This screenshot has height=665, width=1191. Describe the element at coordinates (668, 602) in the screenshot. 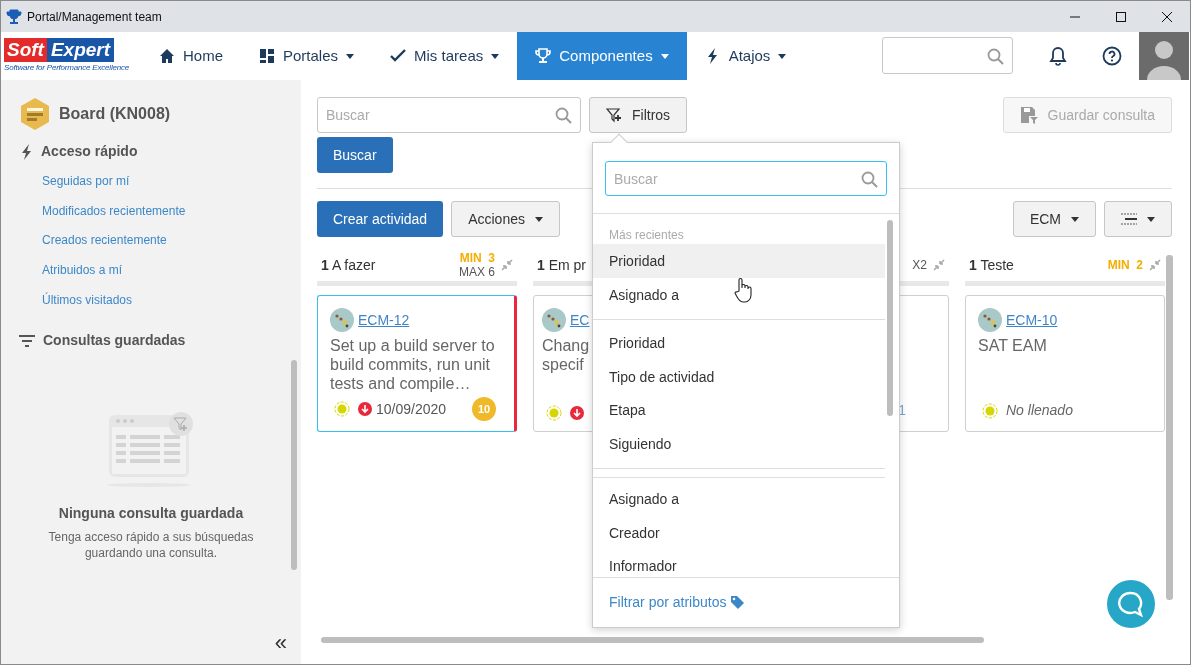

I see `filter-by-attributes-link: Filtrar por atributos` at that location.